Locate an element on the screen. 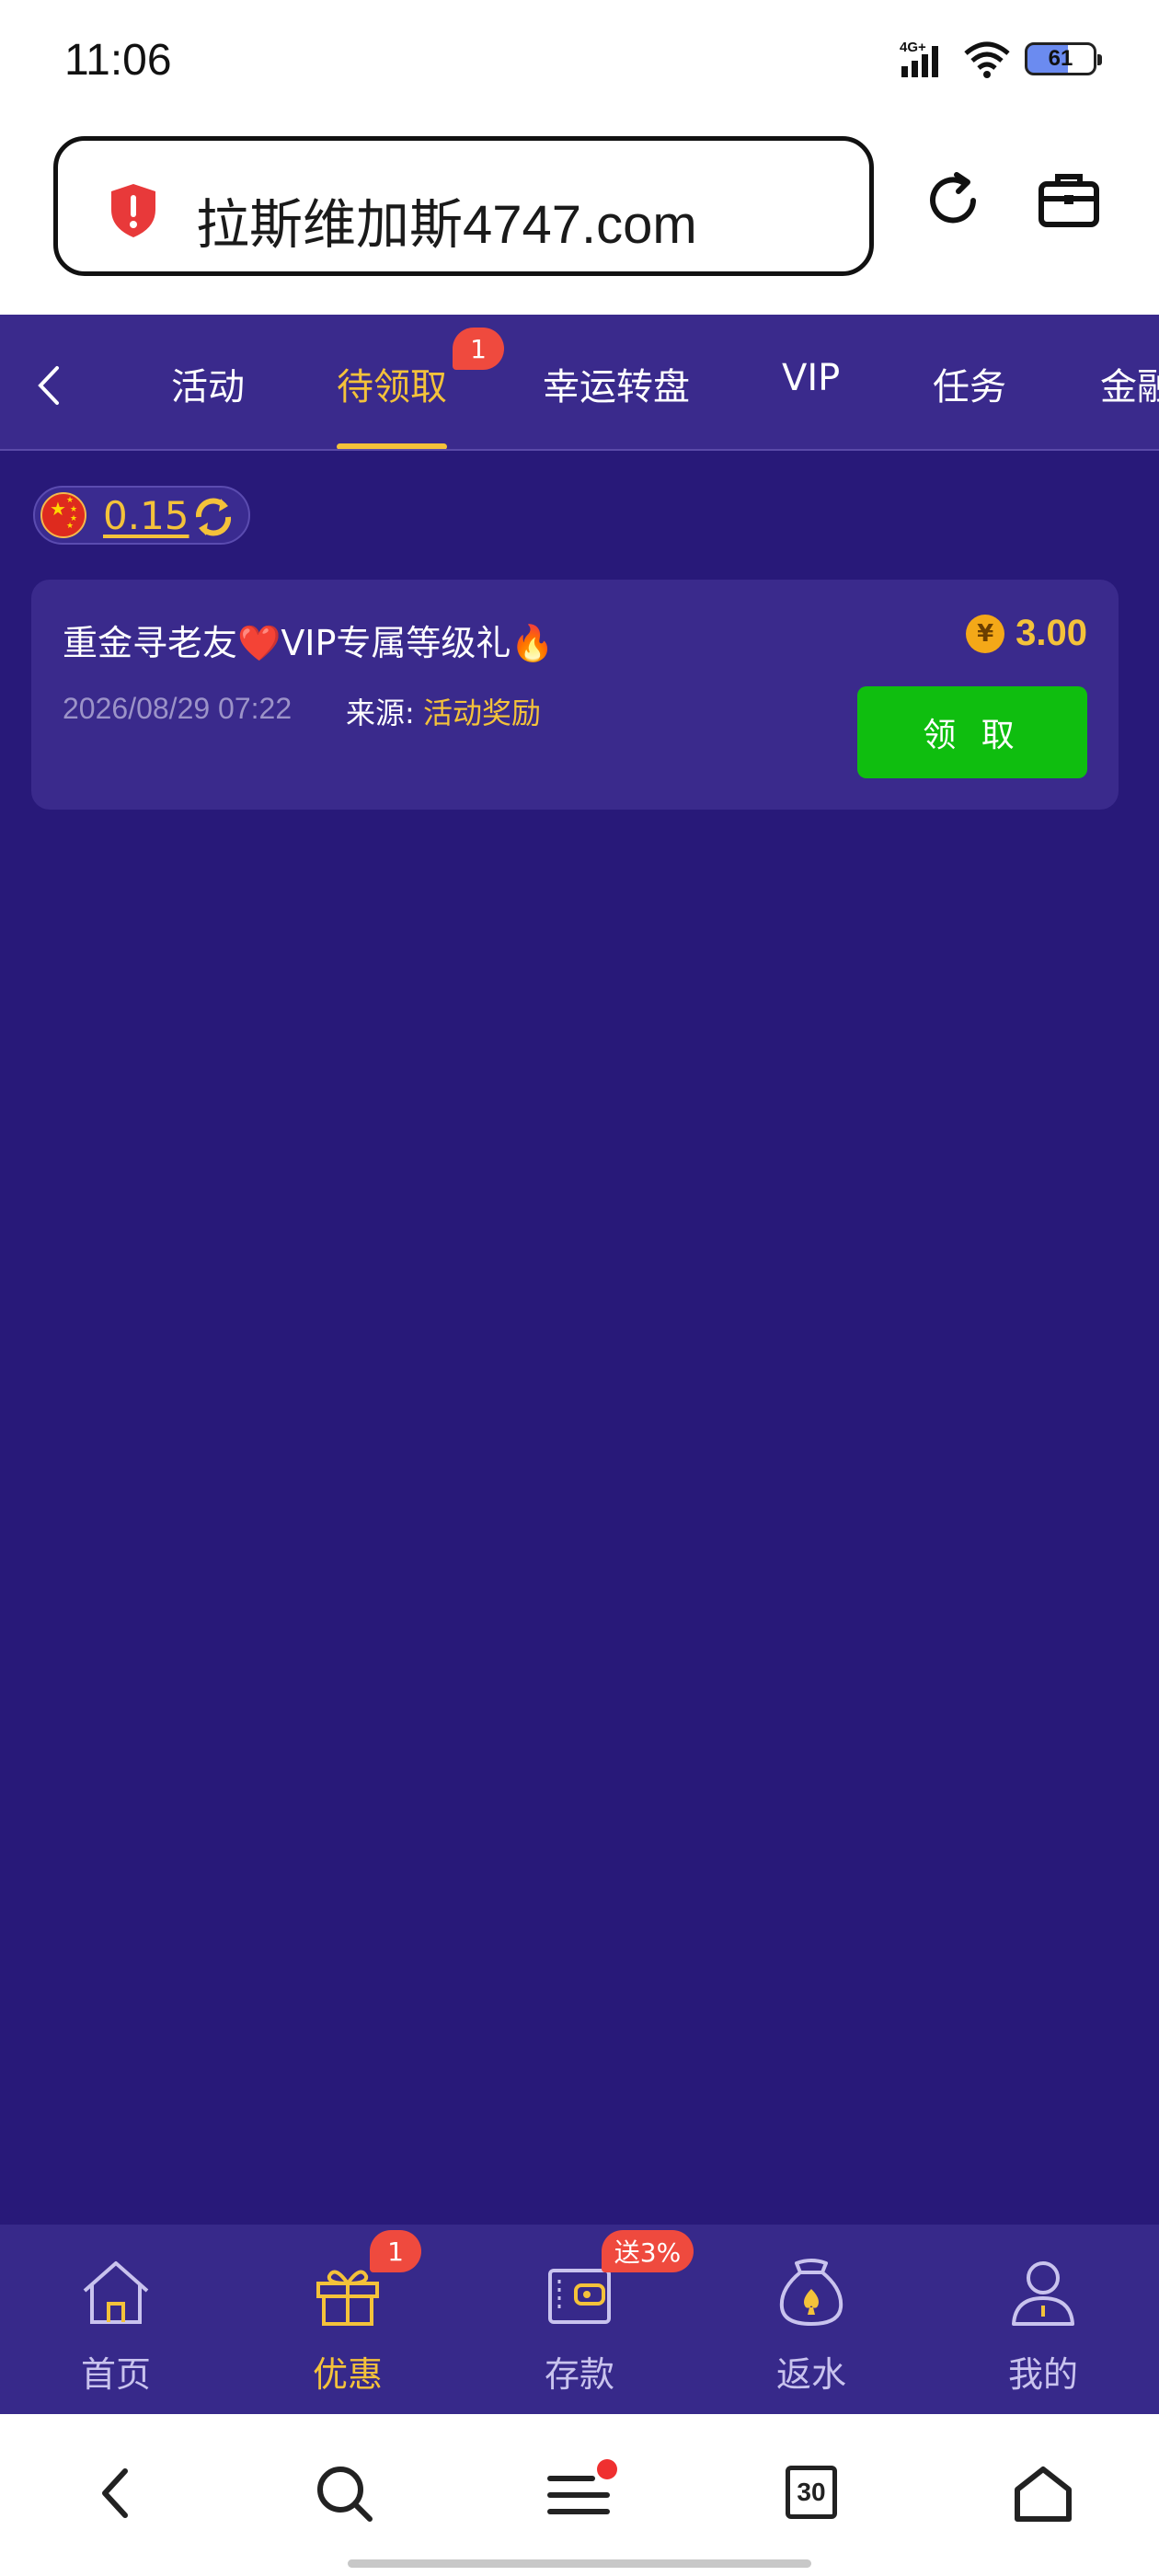  reward-title: 重金寻老友❤️VIP专属等级礼🔥 is located at coordinates (309, 643).